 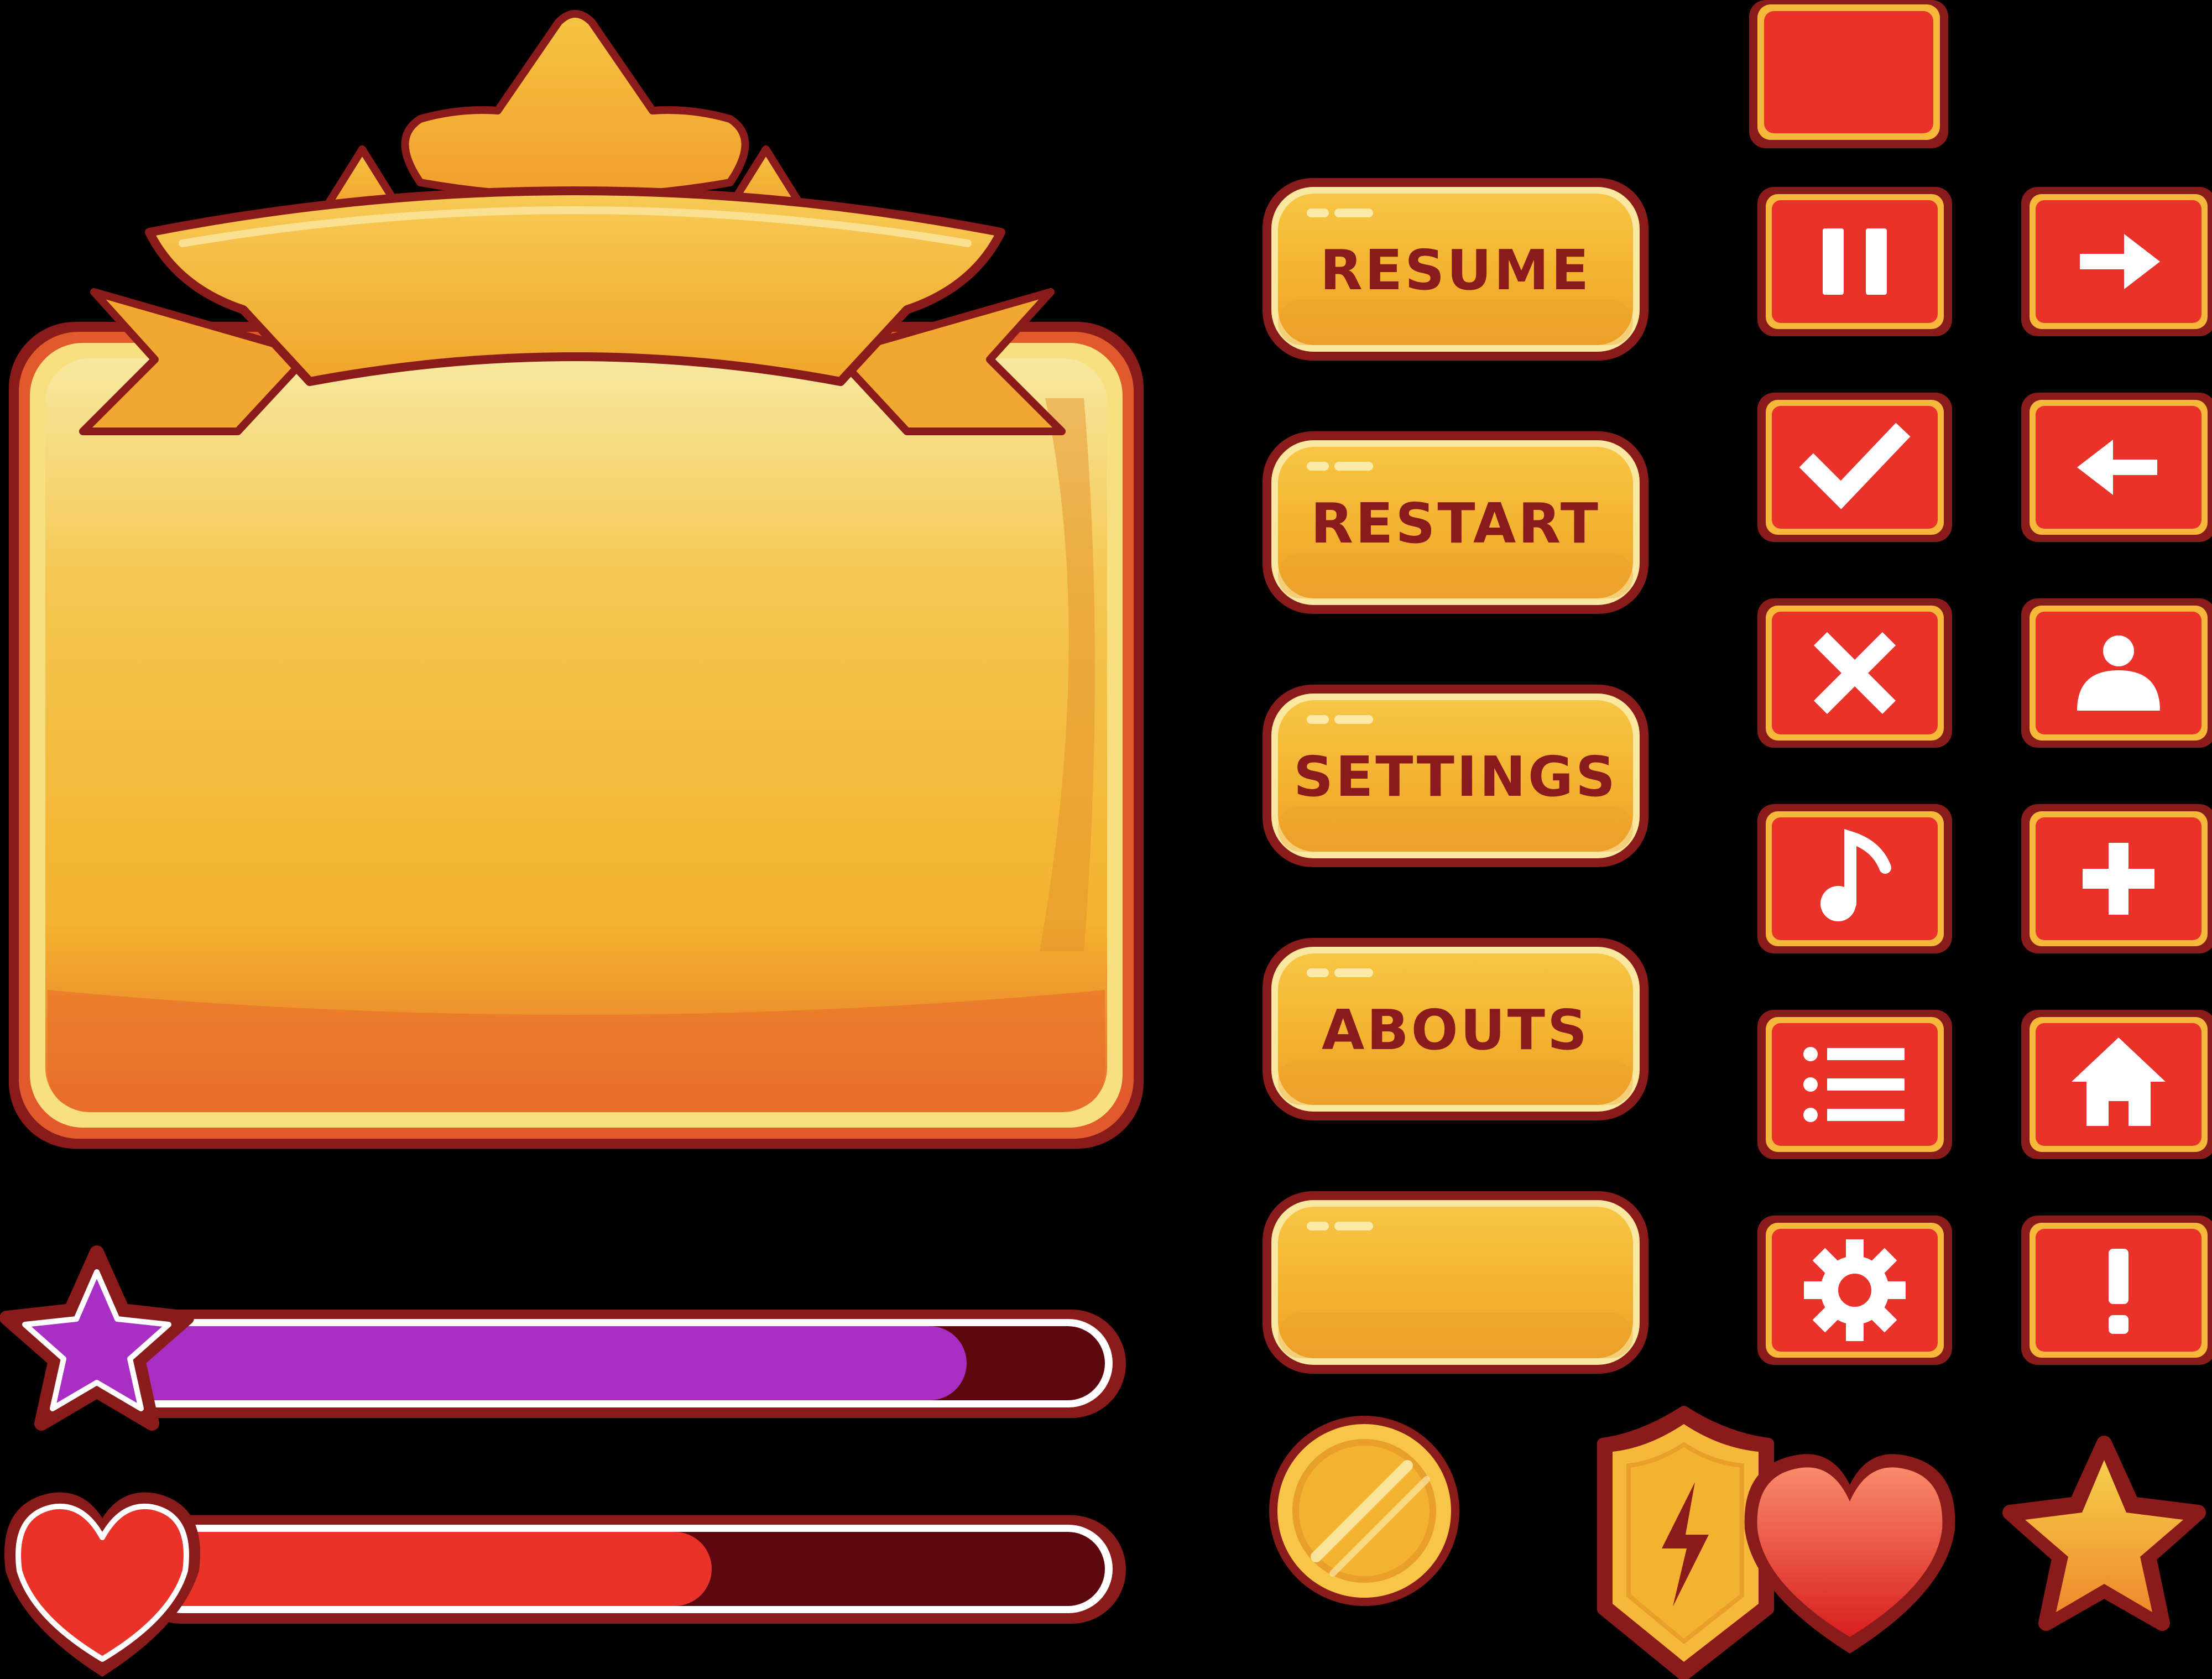 I want to click on coin-icon, so click(x=1364, y=1511).